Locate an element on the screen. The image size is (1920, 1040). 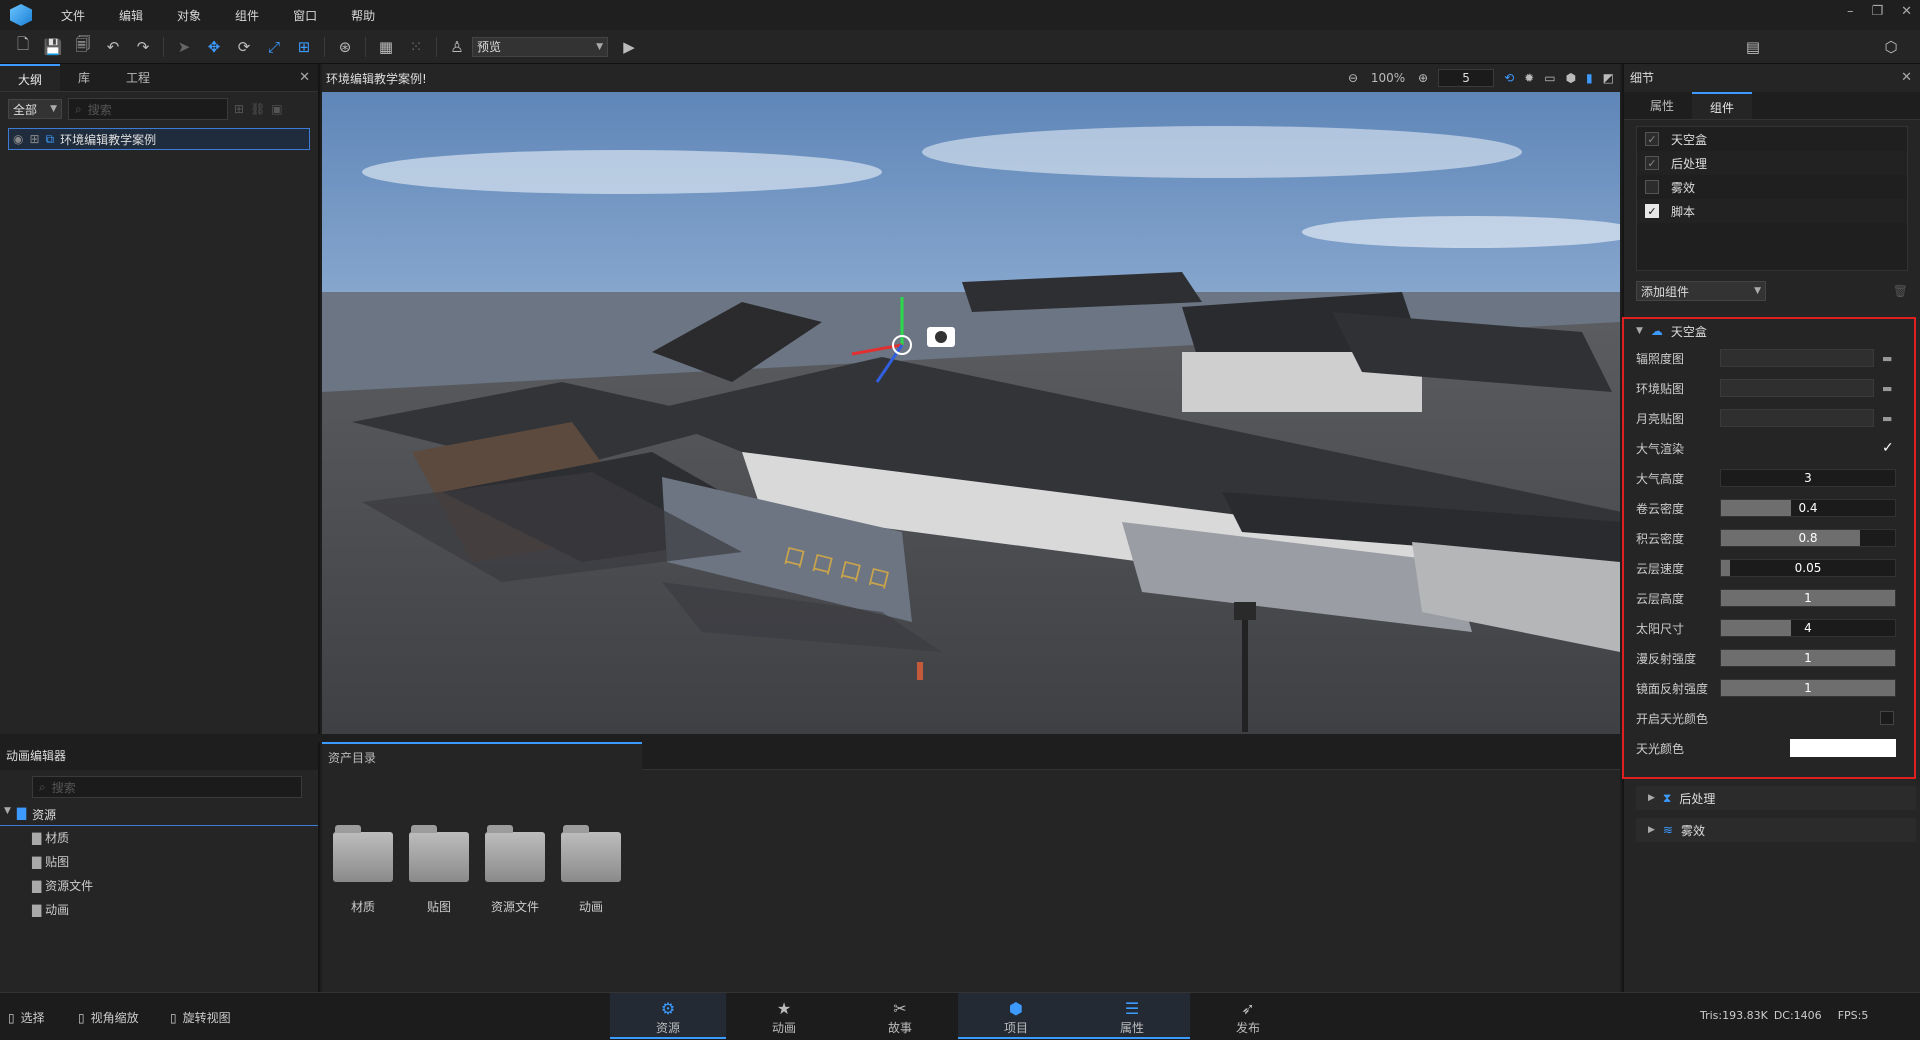
nav-resources: ⚙ 资源 is located at coordinates (668, 1016).